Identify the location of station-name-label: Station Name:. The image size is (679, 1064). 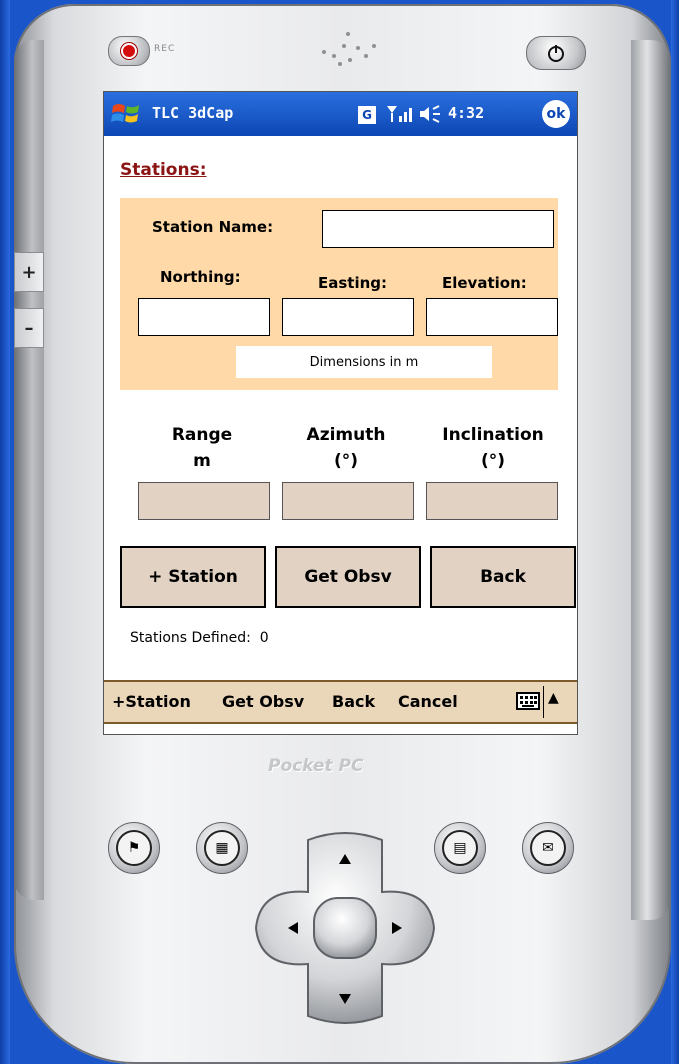
(213, 227).